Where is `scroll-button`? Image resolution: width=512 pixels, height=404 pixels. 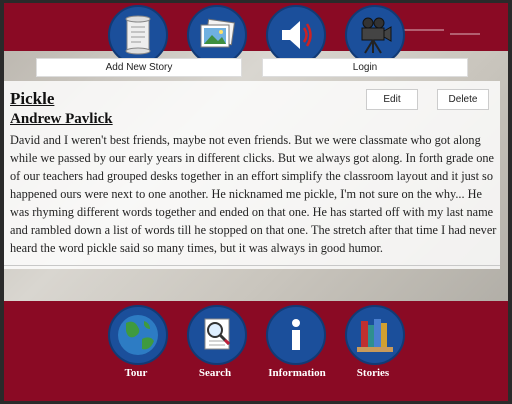 scroll-button is located at coordinates (138, 35).